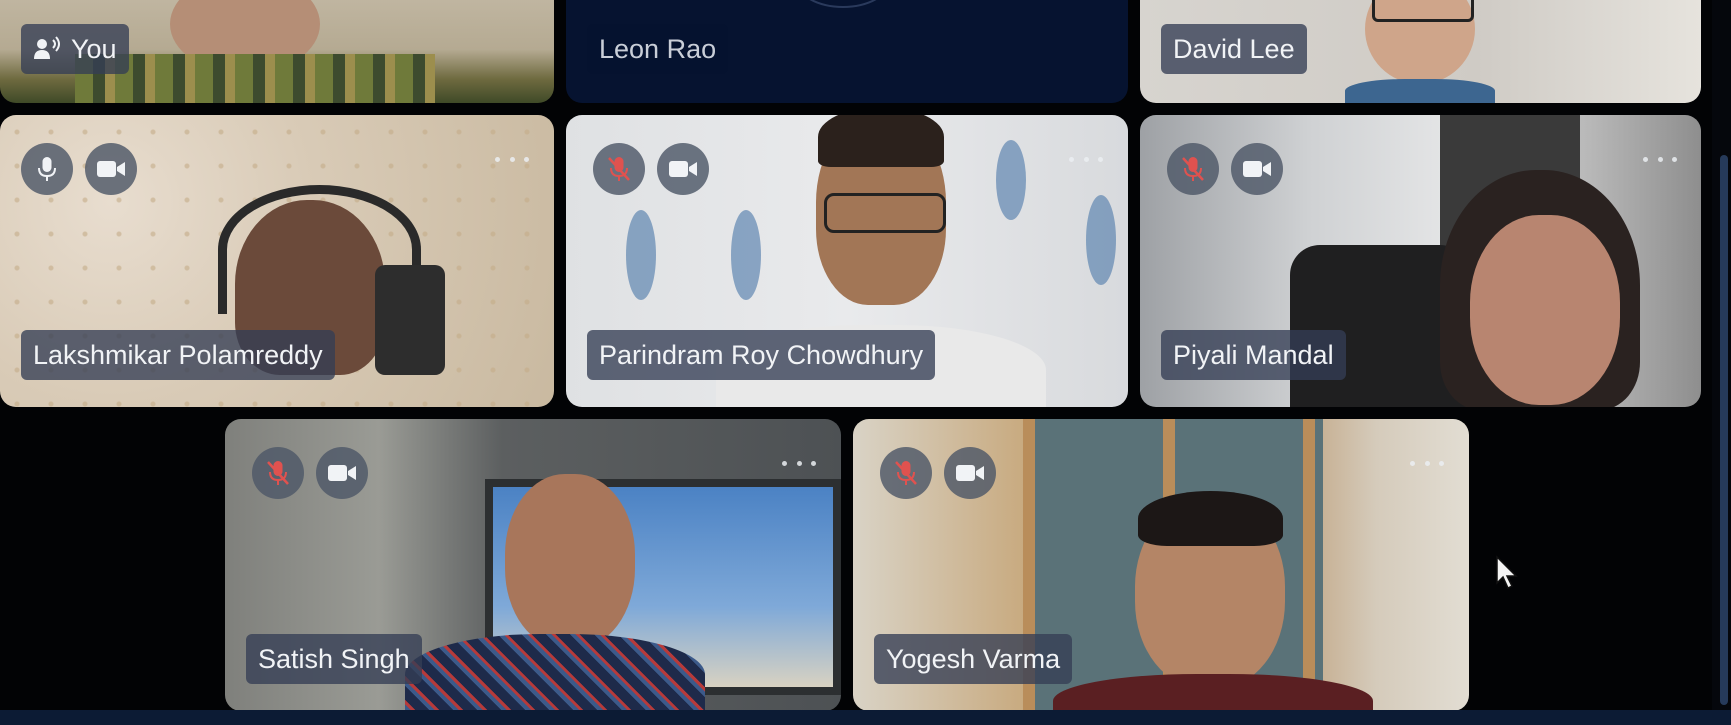 The height and width of the screenshot is (725, 1731). I want to click on mouse-pointer-icon, so click(1507, 572).